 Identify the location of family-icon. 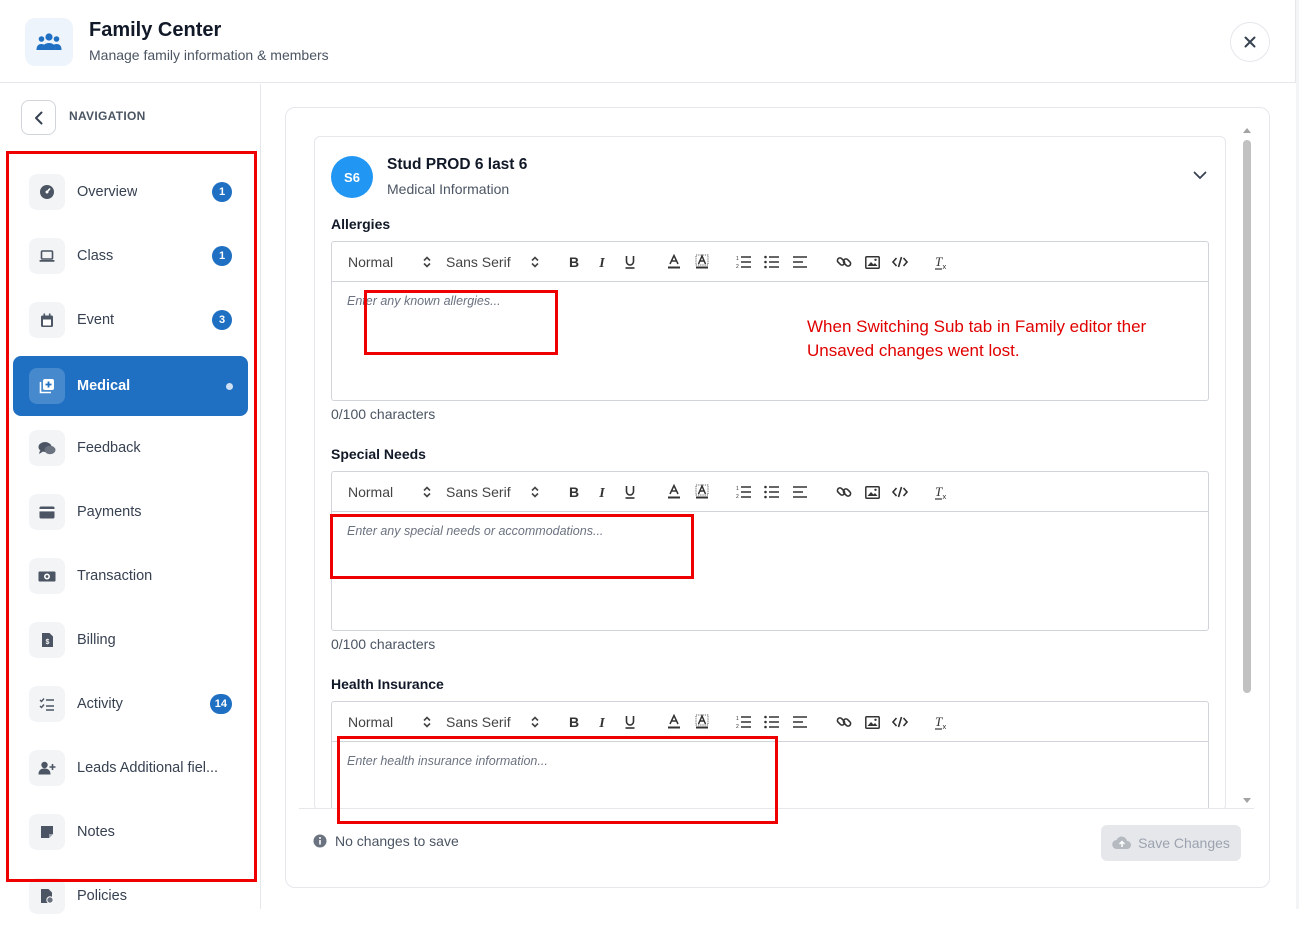
(49, 42).